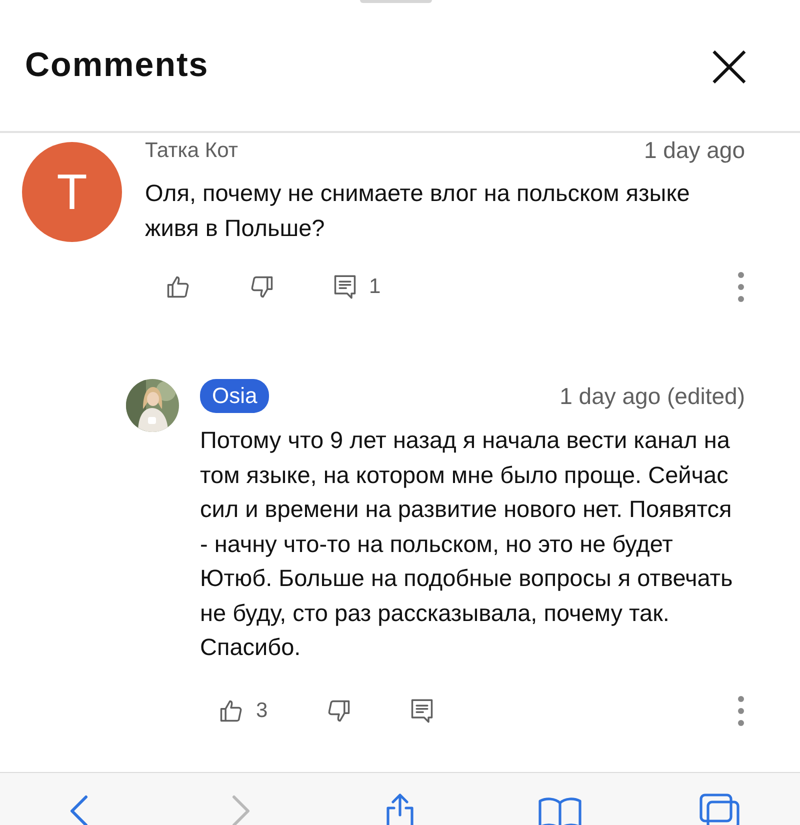  I want to click on like-button, so click(178, 287).